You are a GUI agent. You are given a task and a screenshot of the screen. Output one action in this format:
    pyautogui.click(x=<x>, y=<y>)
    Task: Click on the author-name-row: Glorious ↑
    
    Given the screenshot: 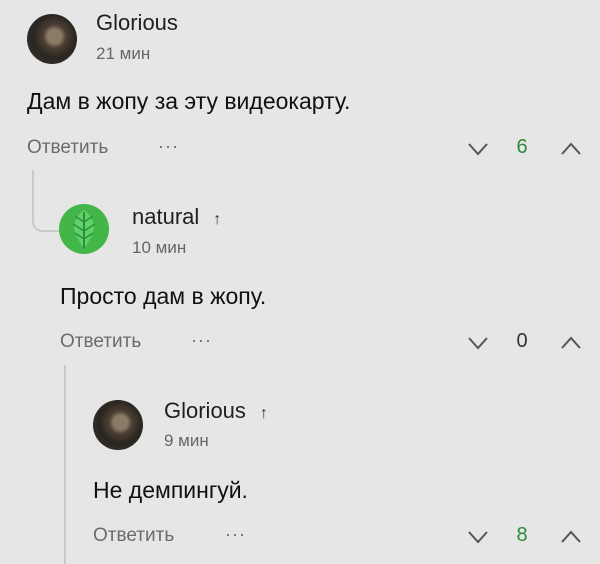 What is the action you would take?
    pyautogui.click(x=216, y=411)
    